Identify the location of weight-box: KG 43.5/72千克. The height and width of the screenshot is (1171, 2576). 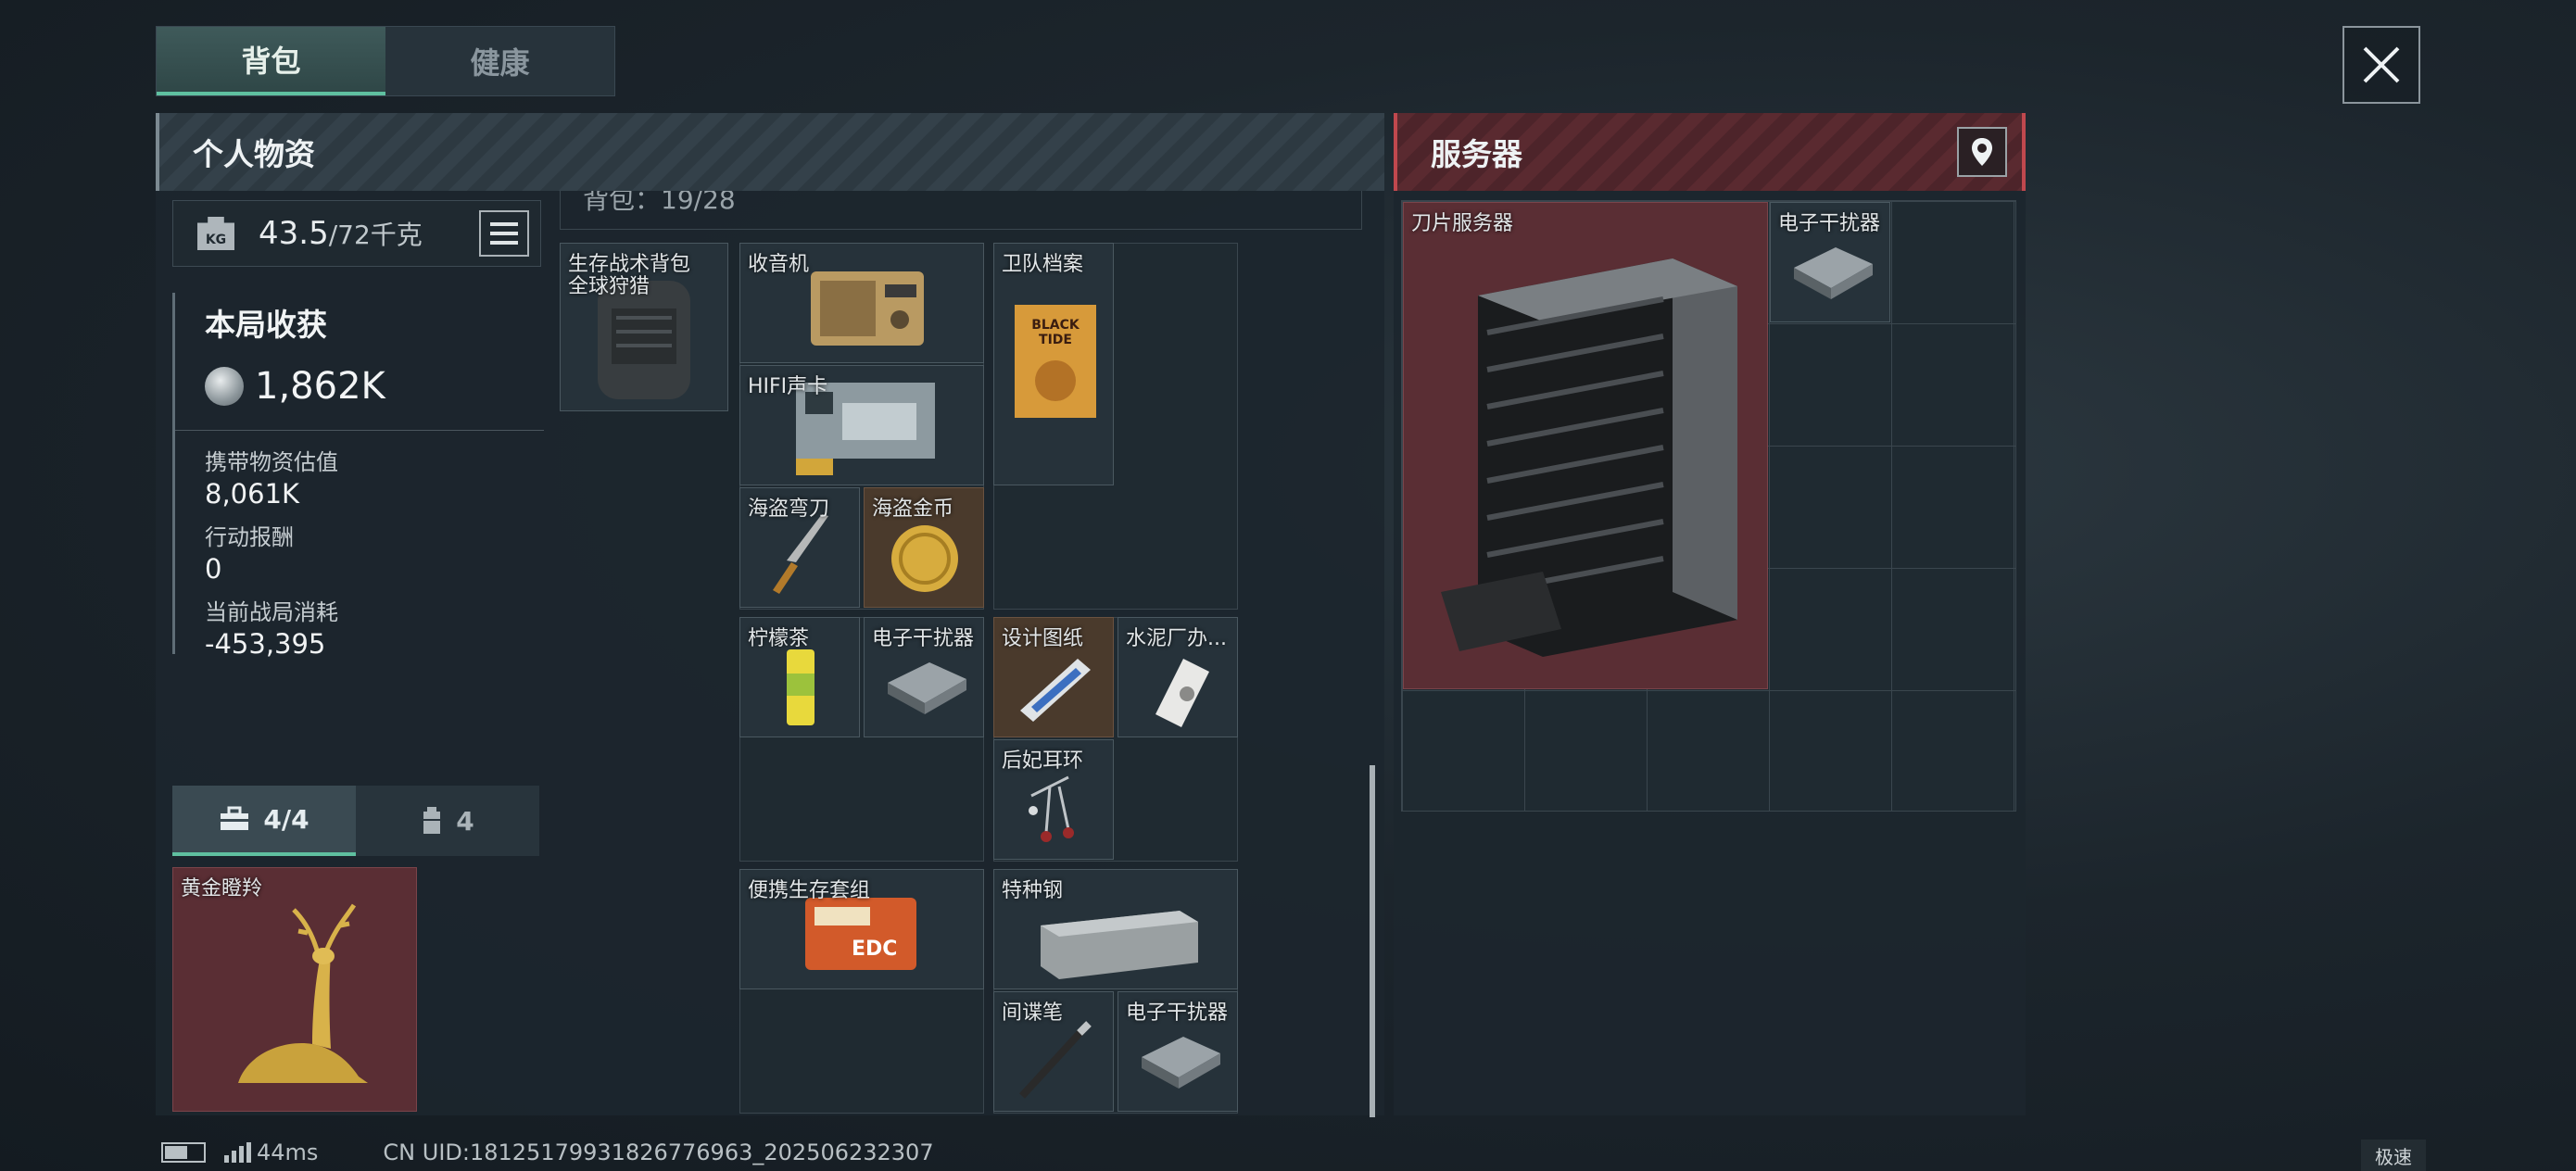
(356, 234).